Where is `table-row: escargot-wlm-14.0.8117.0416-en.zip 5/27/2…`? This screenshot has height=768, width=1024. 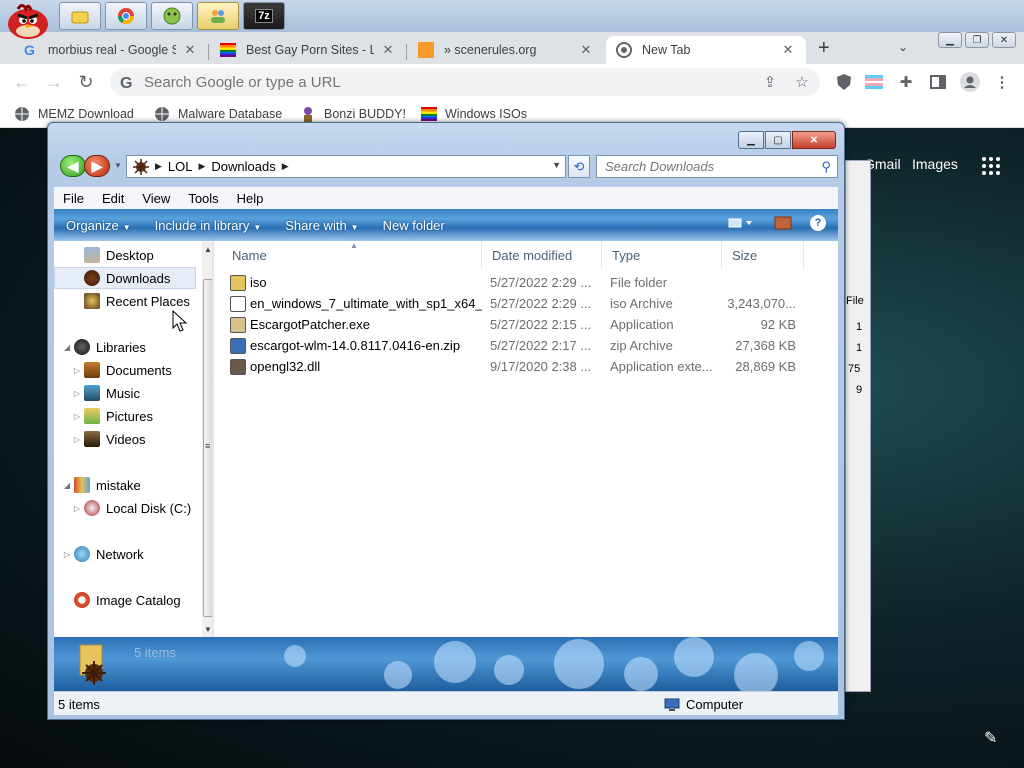
table-row: escargot-wlm-14.0.8117.0416-en.zip 5/27/2… is located at coordinates (524, 345).